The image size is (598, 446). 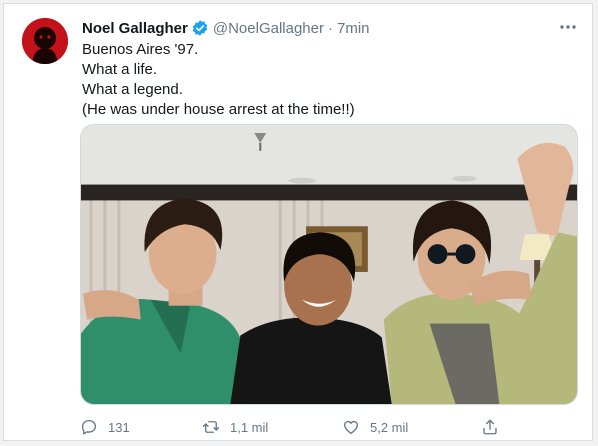 I want to click on share-icon, so click(x=490, y=427).